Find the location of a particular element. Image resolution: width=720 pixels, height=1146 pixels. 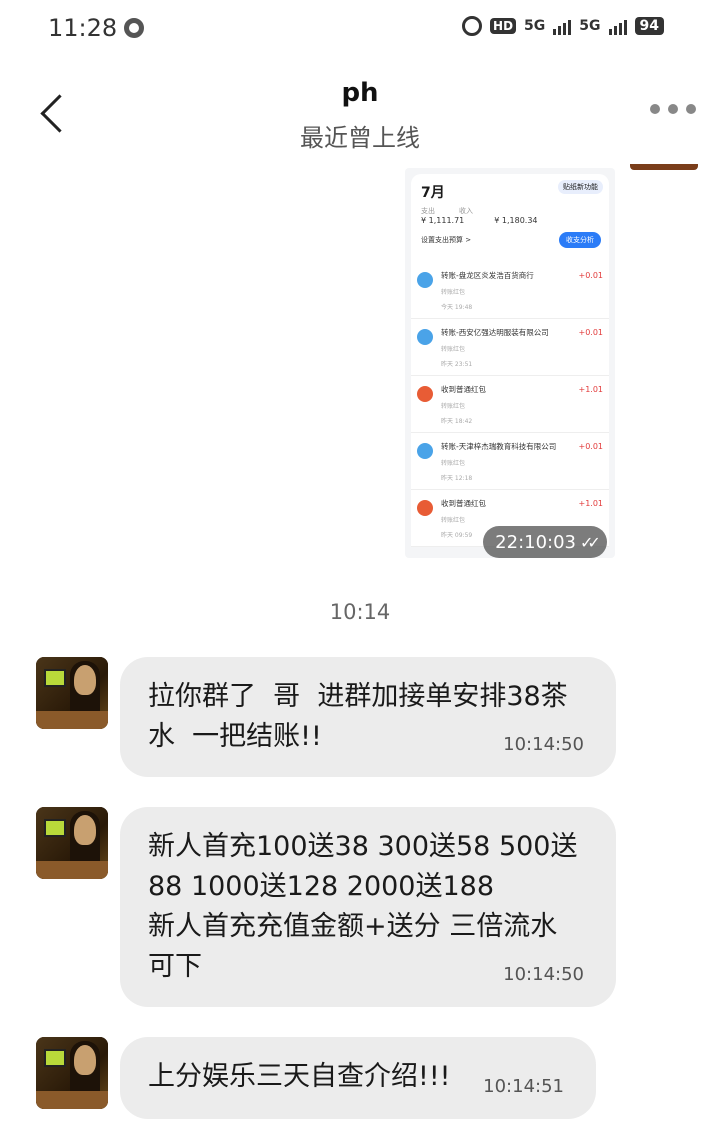

list-item: 转账-天津梓杰瑞教育科技有限公司 转账红包 昨天 12:18 +0.01 is located at coordinates (510, 461).